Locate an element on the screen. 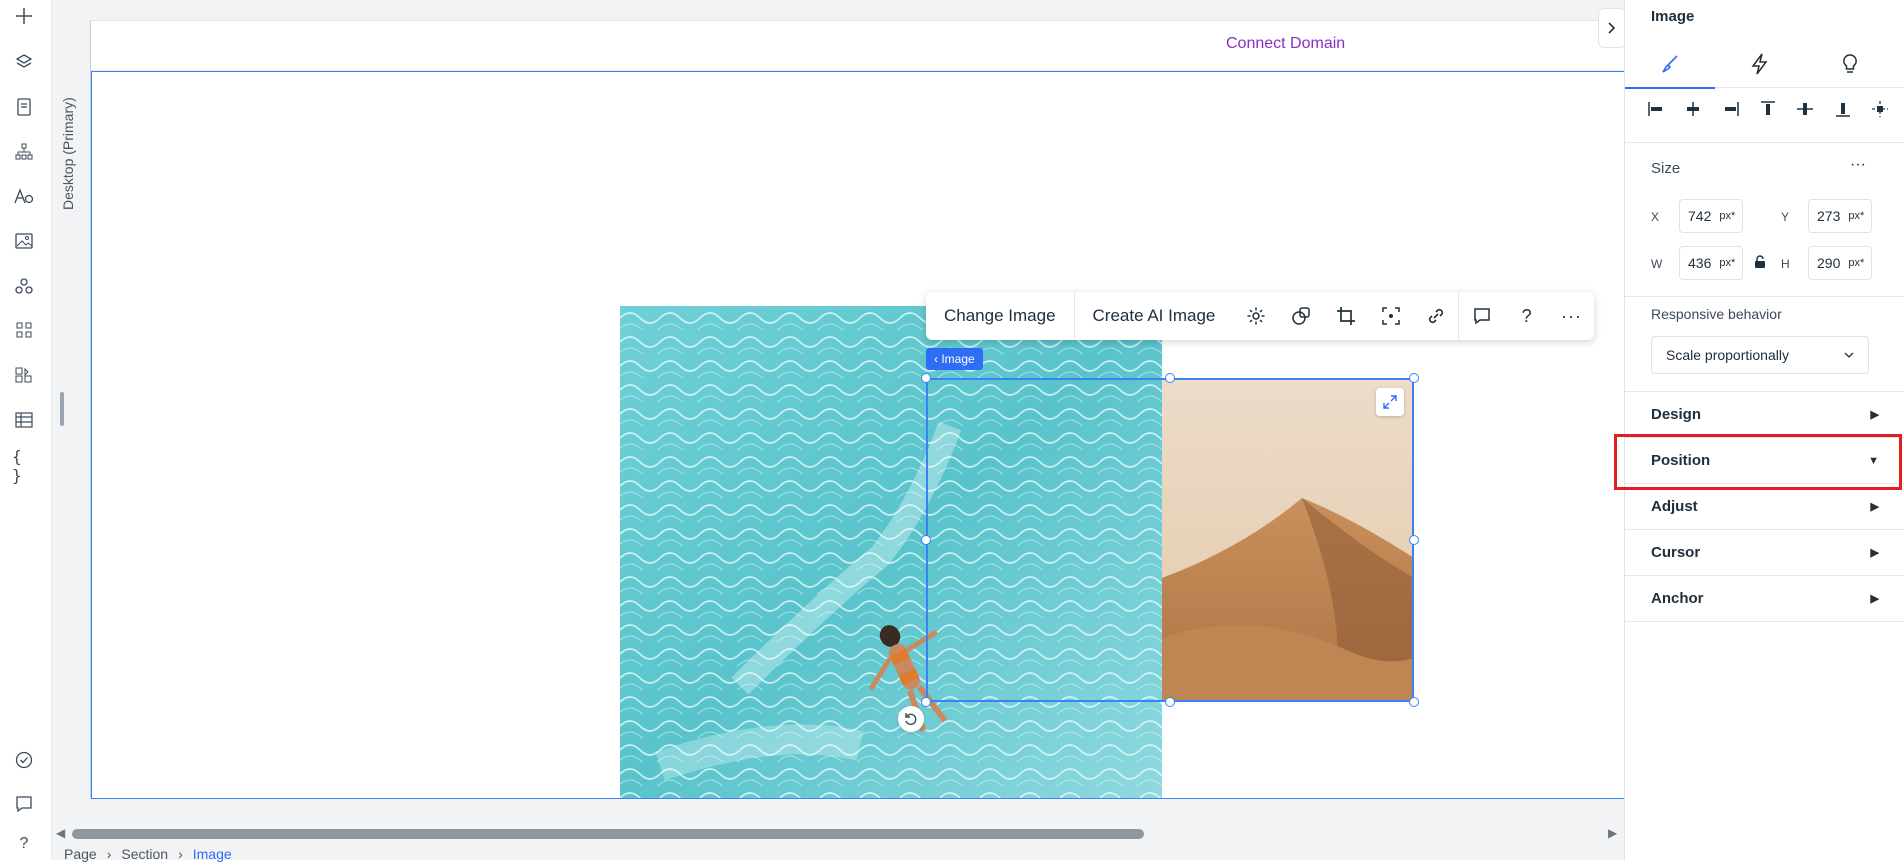  change-image-button: Change Image is located at coordinates (1000, 316).